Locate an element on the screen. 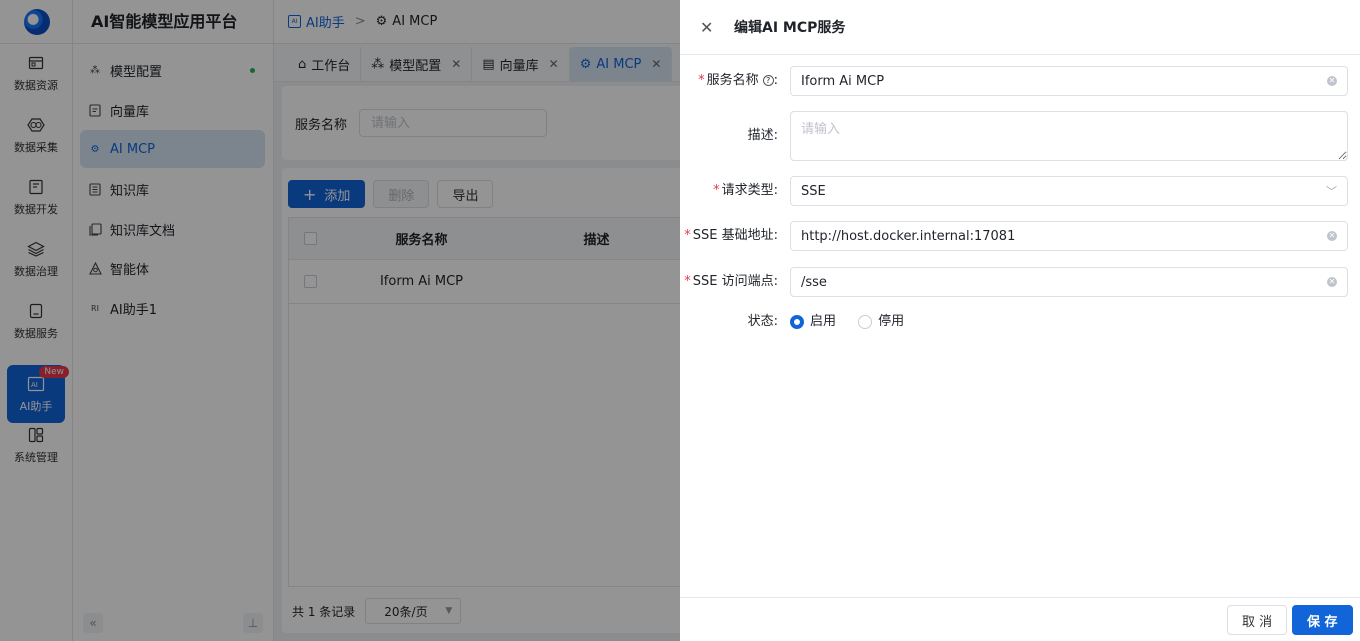 The image size is (1360, 641). drawer-header: ✕ 编辑AI MCP服务 is located at coordinates (1020, 27).